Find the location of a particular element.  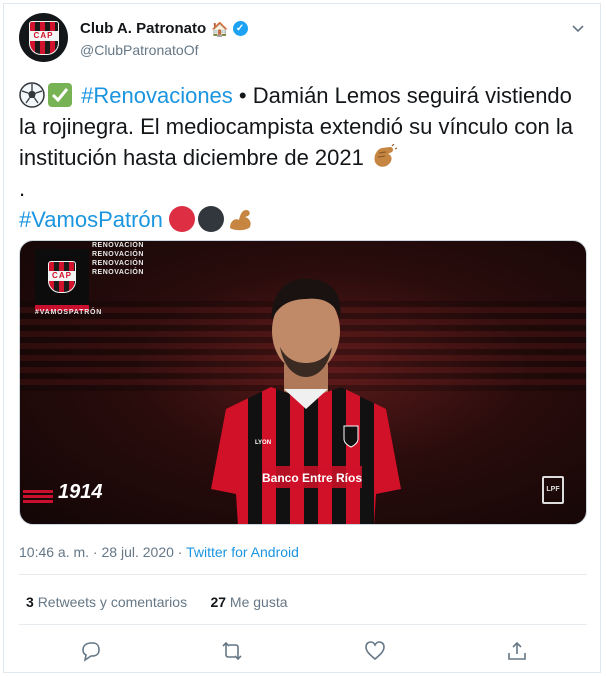

flexed-biceps-icon is located at coordinates (240, 220).